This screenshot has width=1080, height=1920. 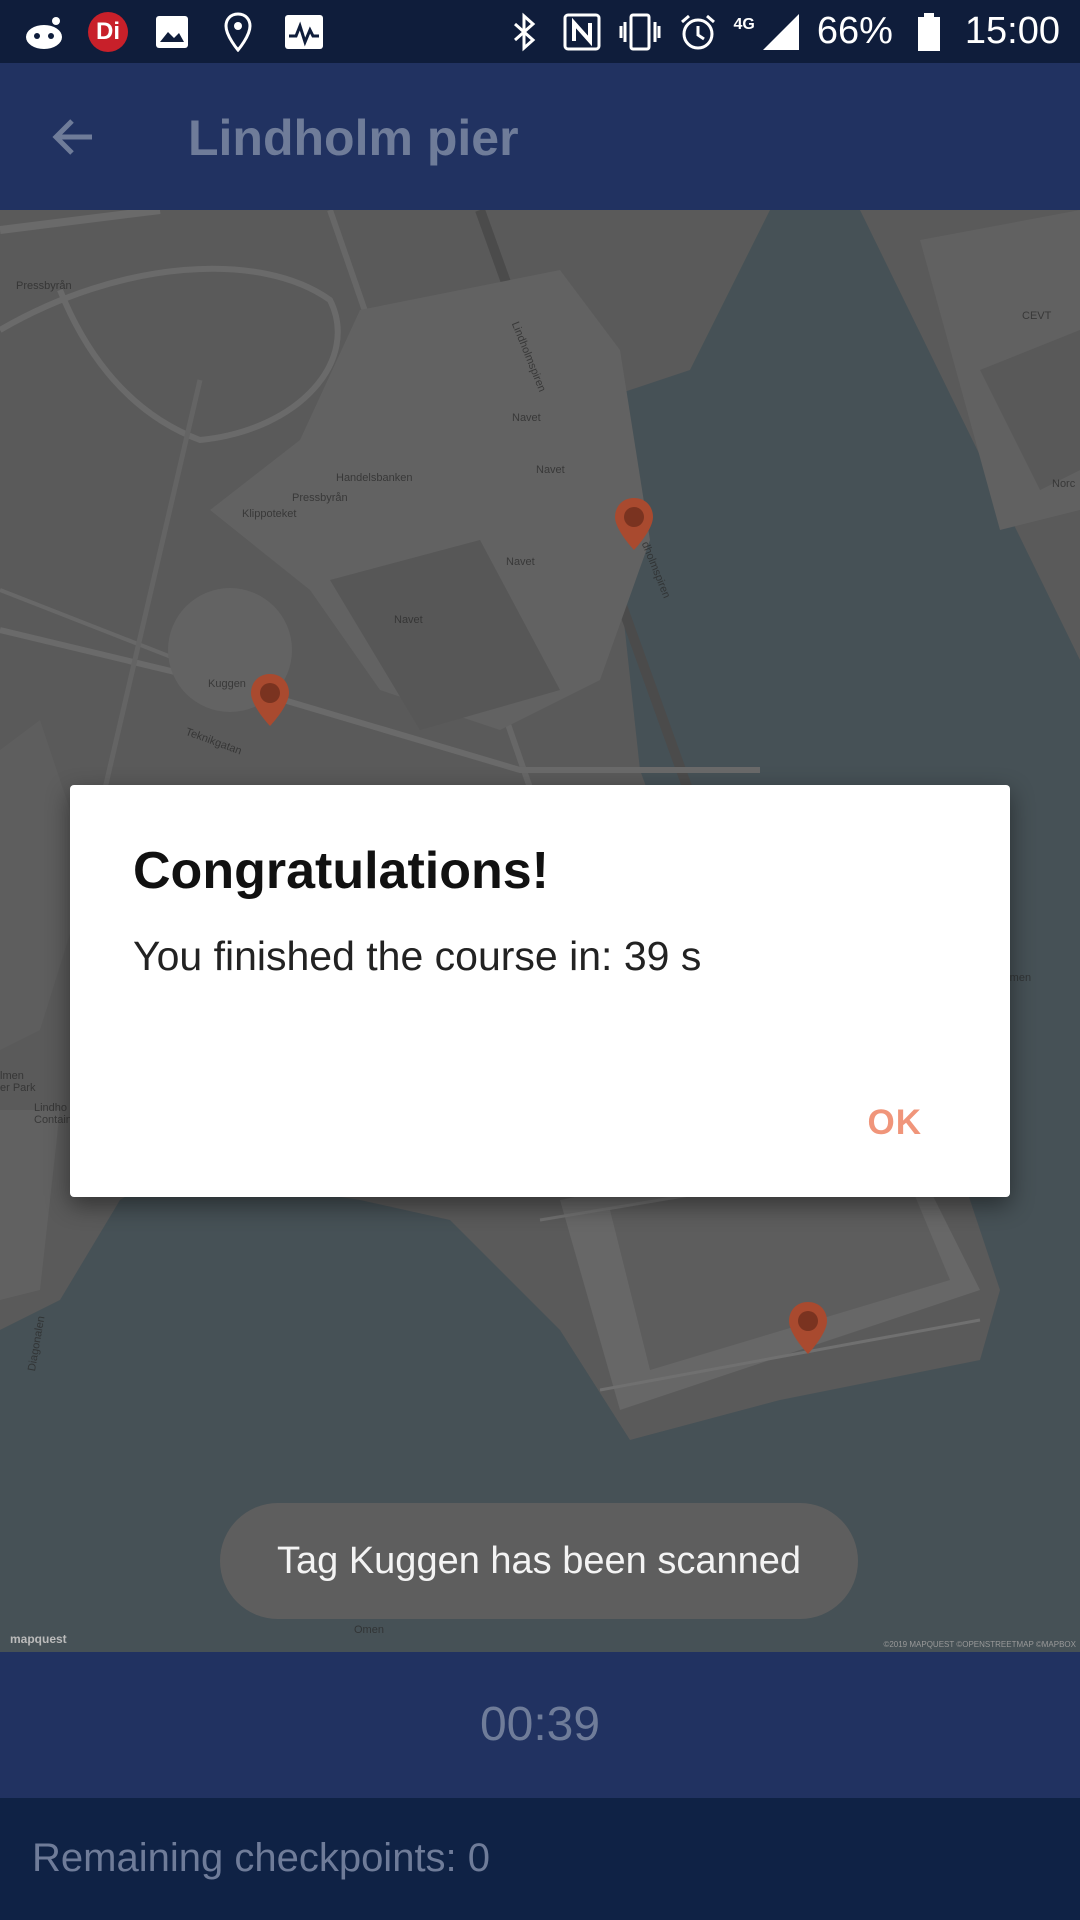 I want to click on dialog-title: Congratulations!, so click(x=341, y=871).